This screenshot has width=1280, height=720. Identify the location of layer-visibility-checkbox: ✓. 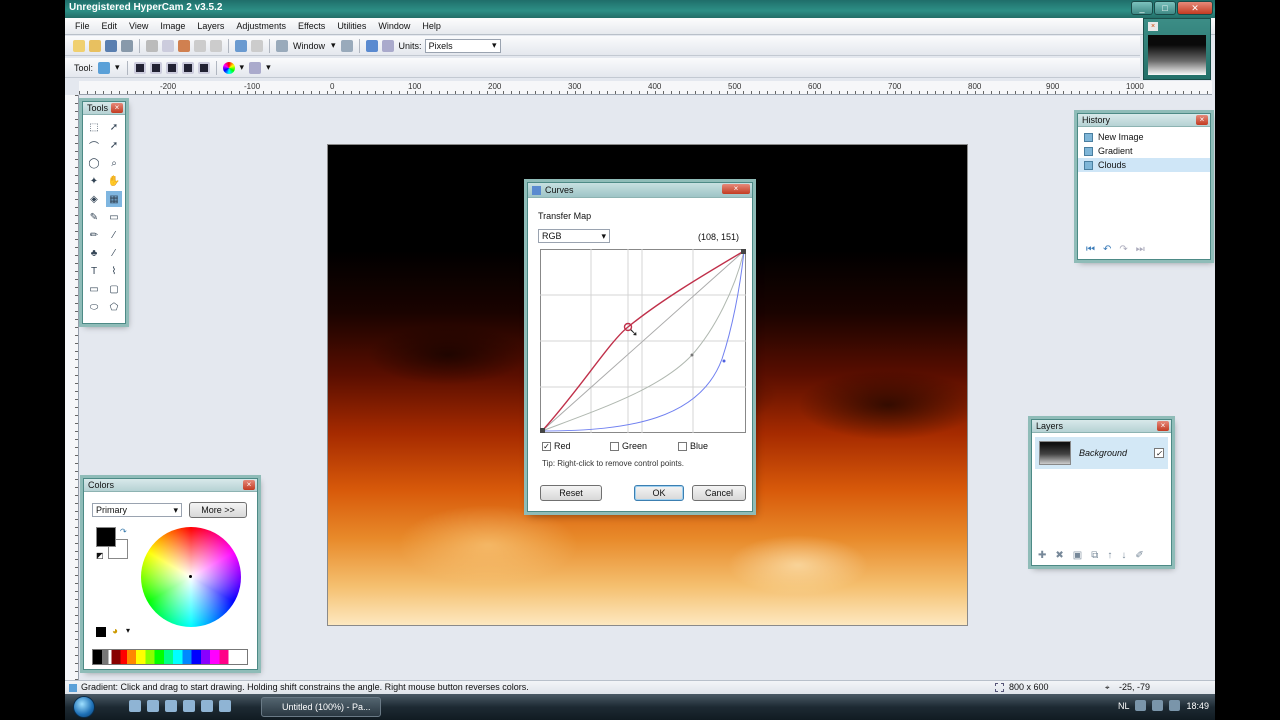
(1159, 453).